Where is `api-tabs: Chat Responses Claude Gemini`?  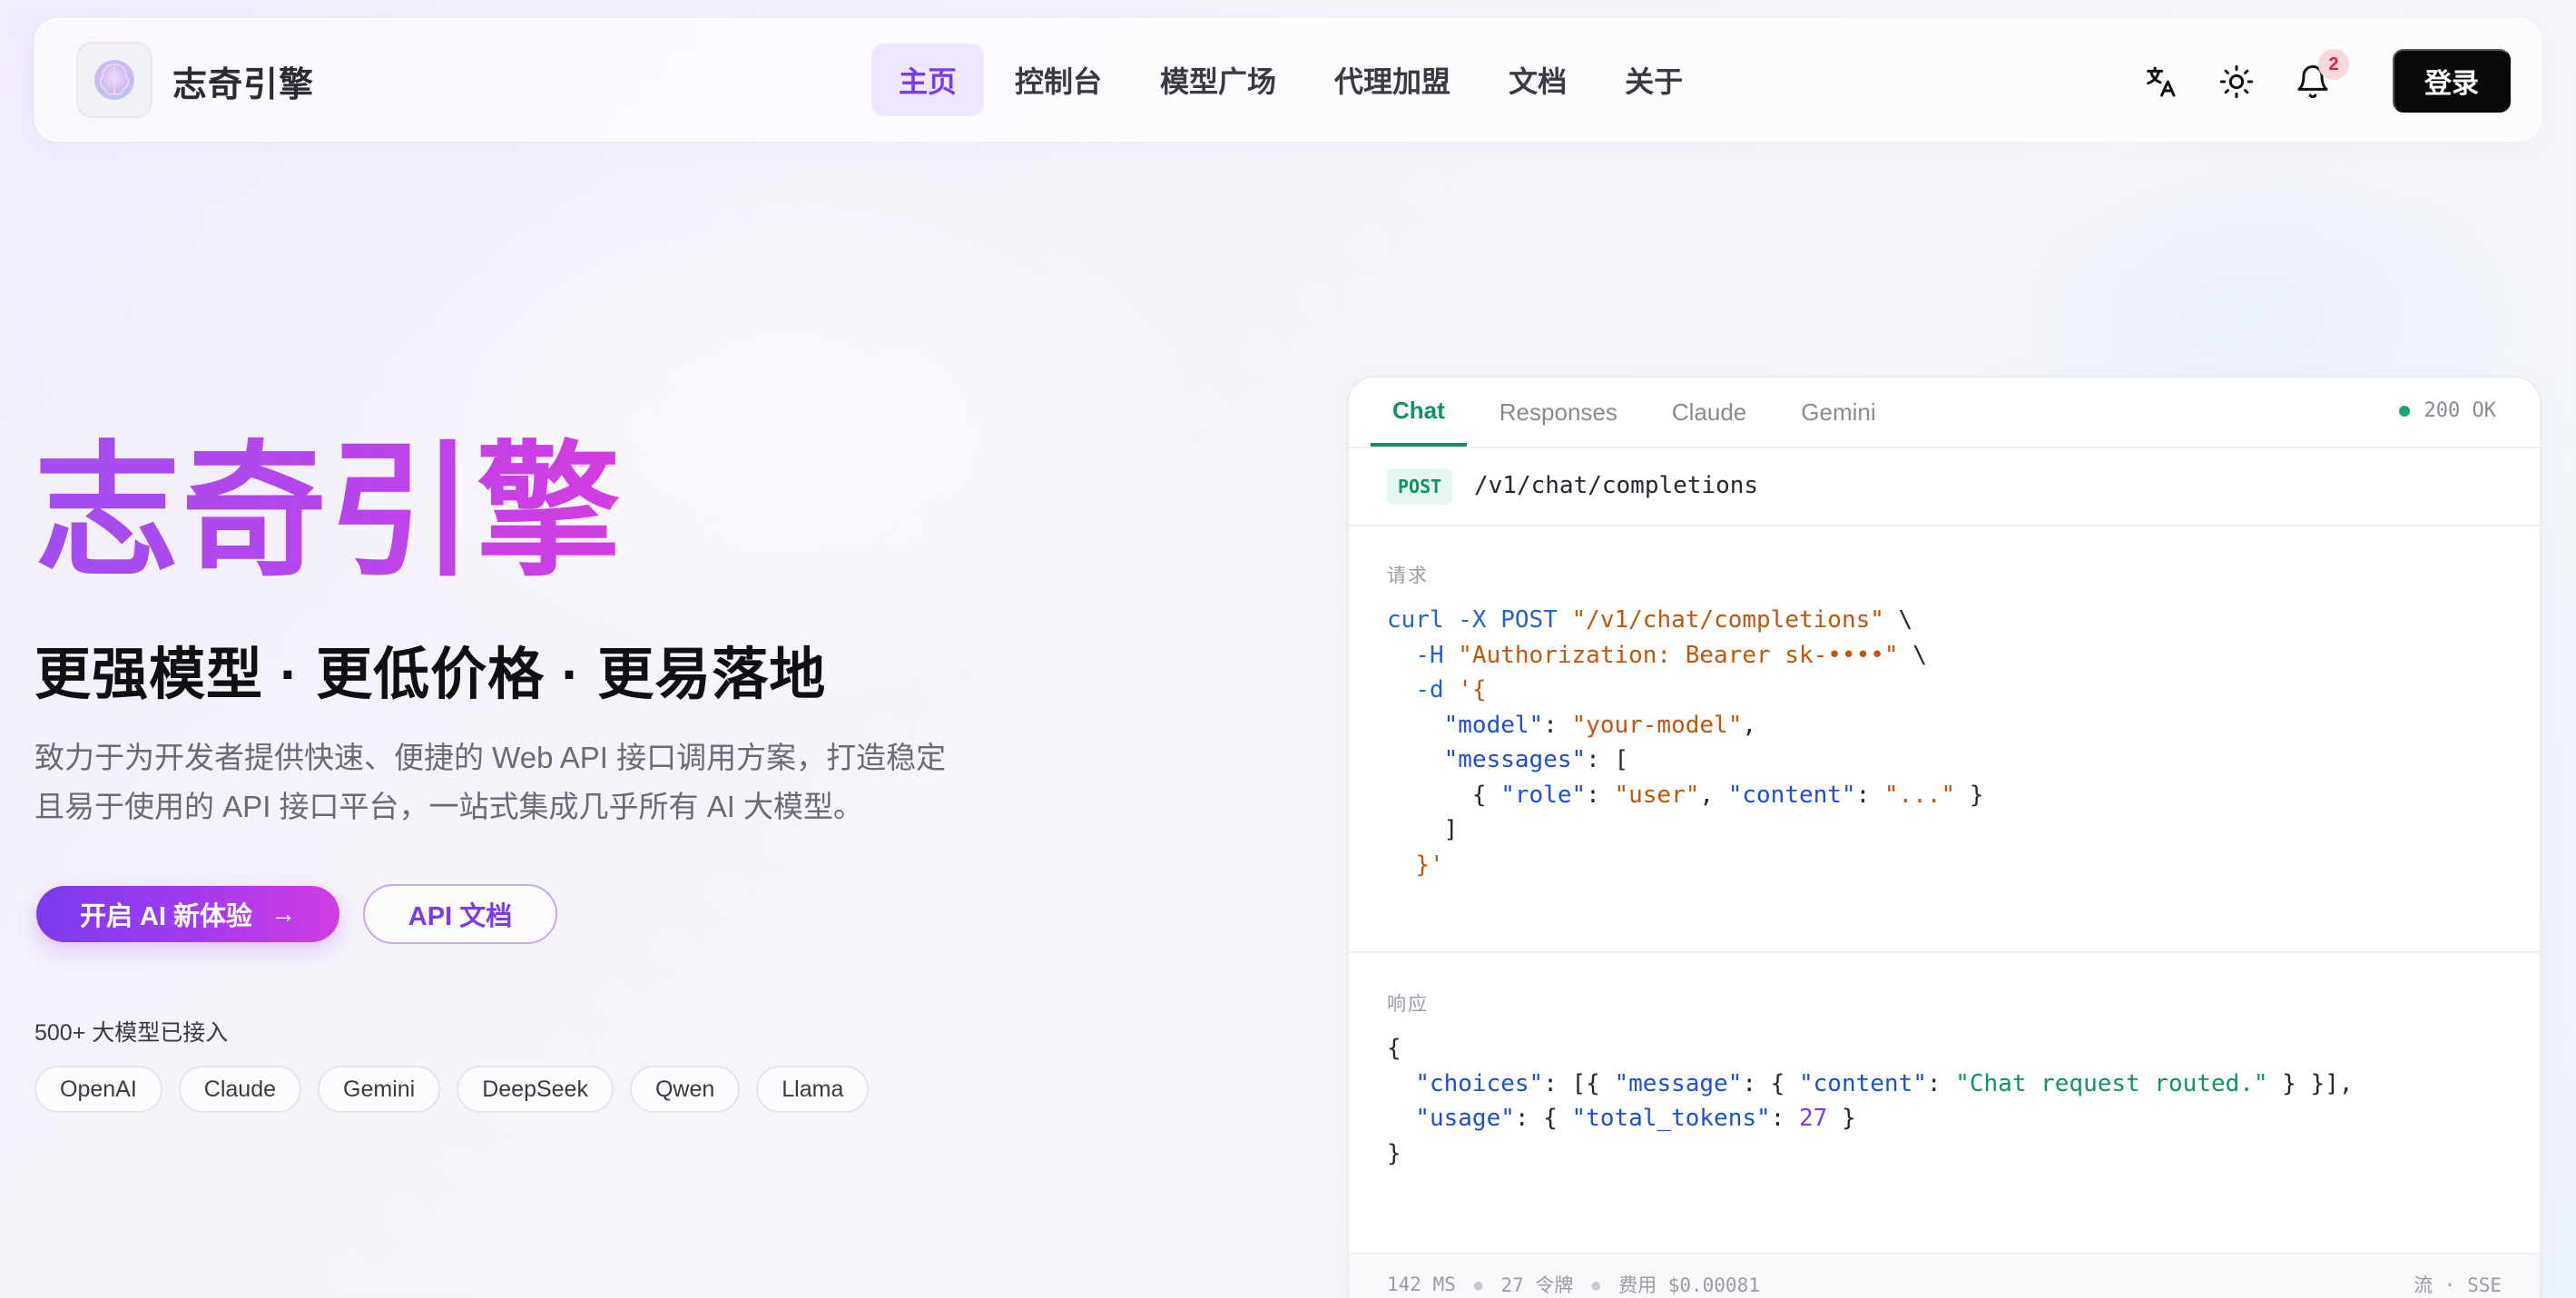 api-tabs: Chat Responses Claude Gemini is located at coordinates (1640, 412).